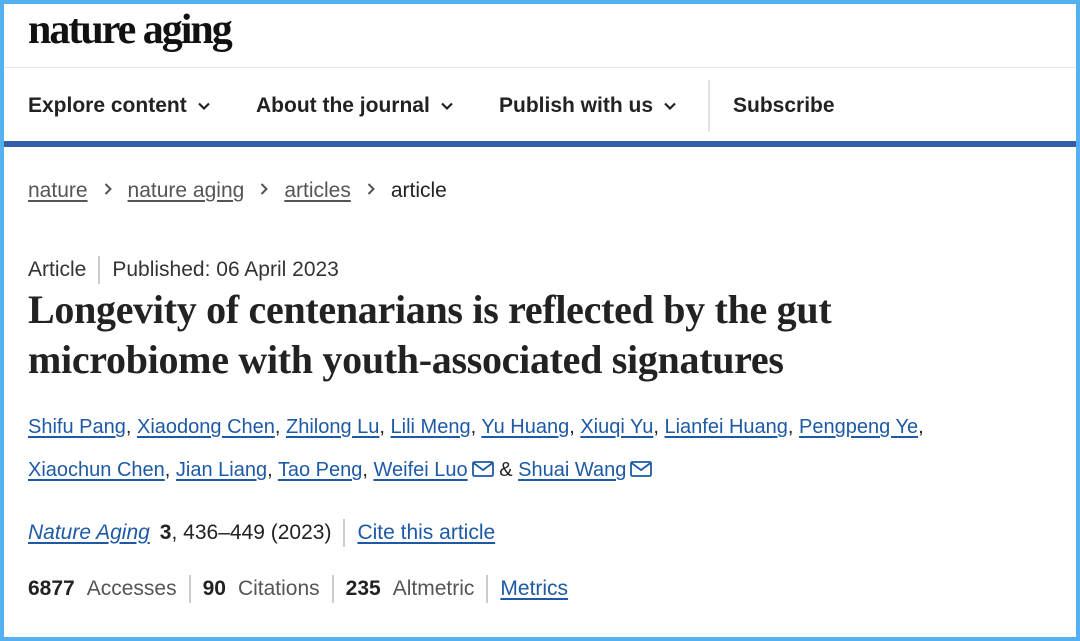 This screenshot has height=641, width=1080. What do you see at coordinates (51, 588) in the screenshot?
I see `accesses-count: 6877` at bounding box center [51, 588].